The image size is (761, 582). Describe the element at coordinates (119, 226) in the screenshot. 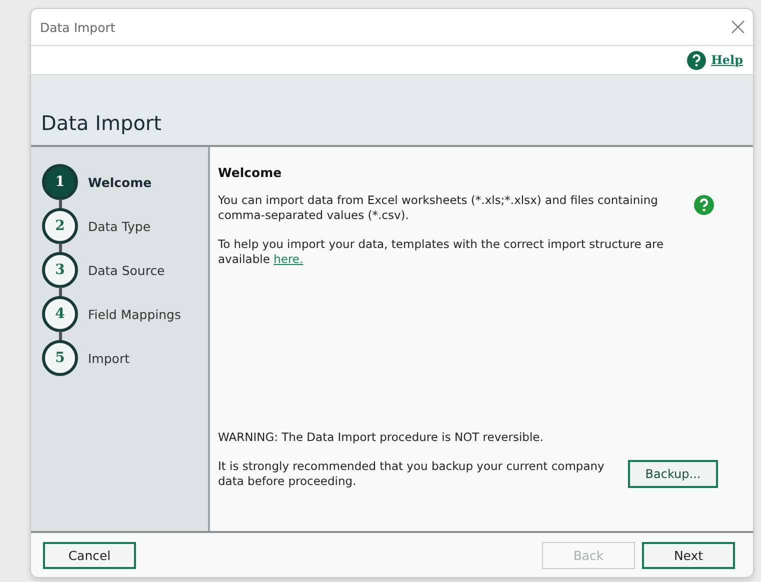

I see `step-label: Data Type` at that location.